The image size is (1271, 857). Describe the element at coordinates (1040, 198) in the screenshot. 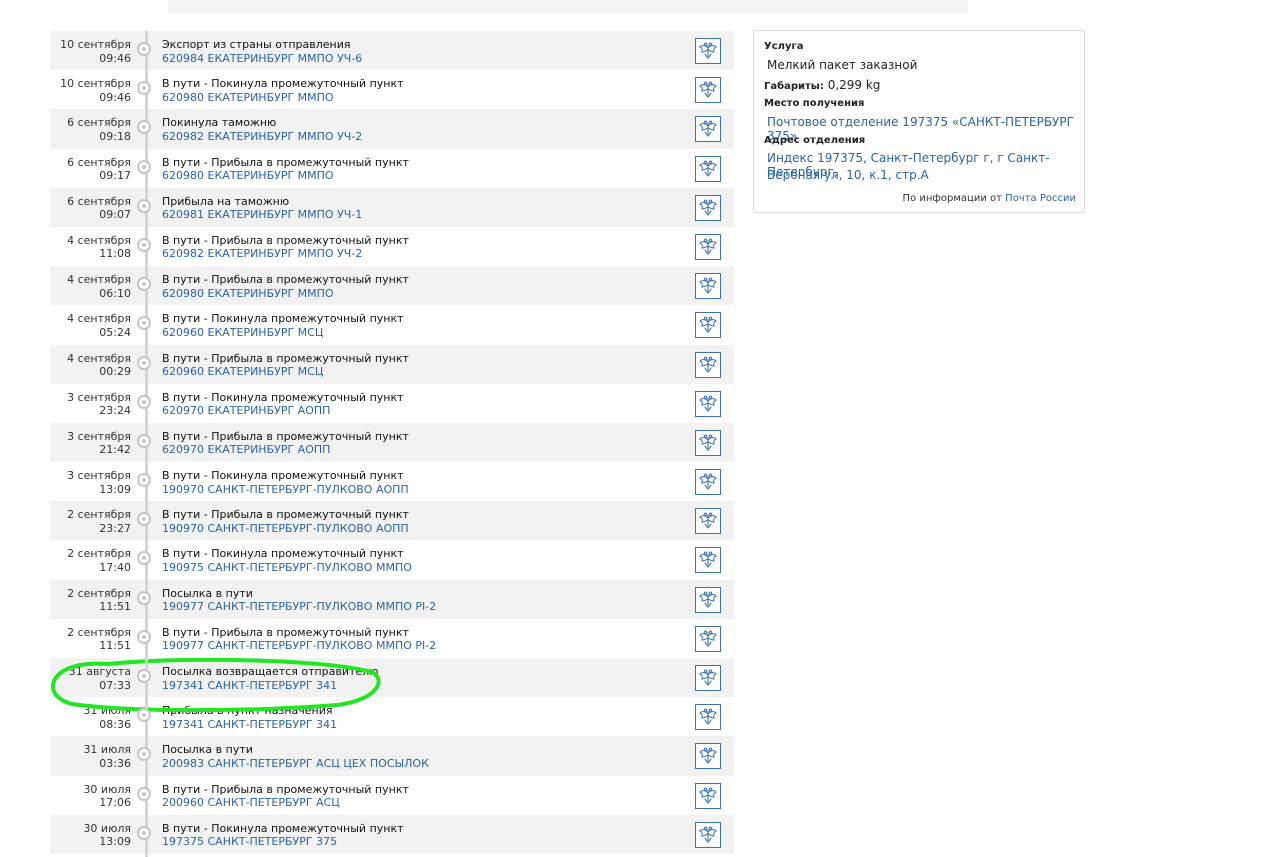

I see `source-link: Почта России` at that location.